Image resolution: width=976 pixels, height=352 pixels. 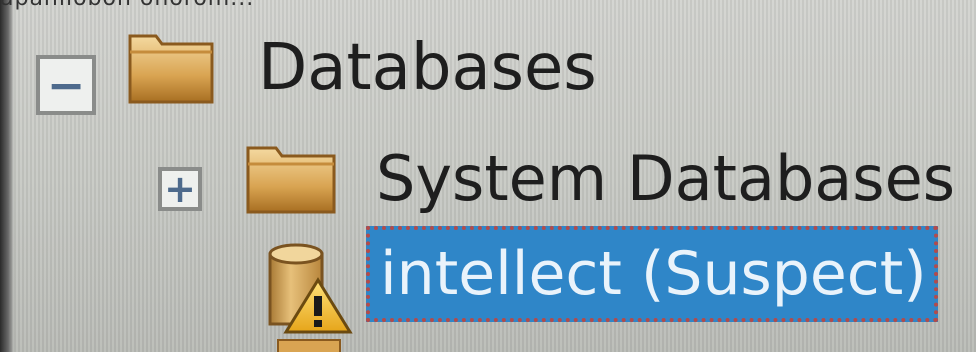 I want to click on monitor-bezel, so click(x=7, y=176).